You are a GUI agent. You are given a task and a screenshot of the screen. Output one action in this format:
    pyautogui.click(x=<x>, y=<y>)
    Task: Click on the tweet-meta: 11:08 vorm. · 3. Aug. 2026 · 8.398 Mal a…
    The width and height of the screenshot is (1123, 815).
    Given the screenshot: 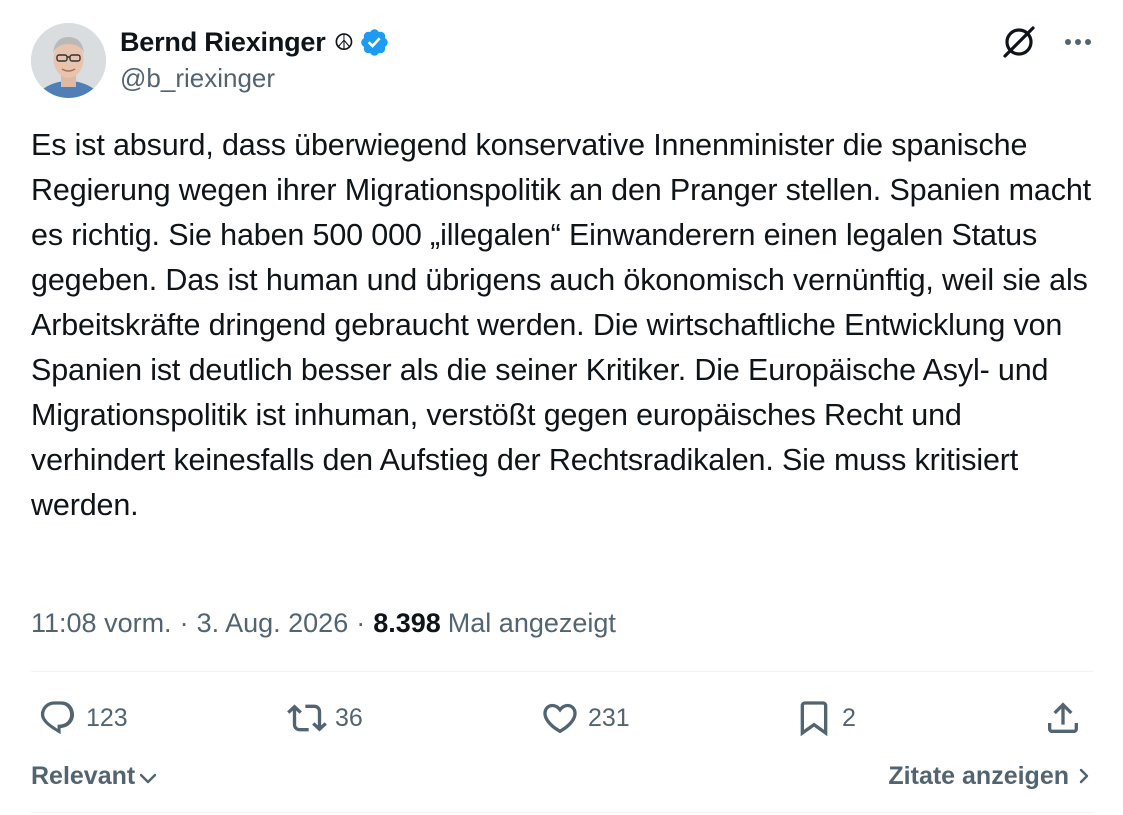 What is the action you would take?
    pyautogui.click(x=323, y=623)
    